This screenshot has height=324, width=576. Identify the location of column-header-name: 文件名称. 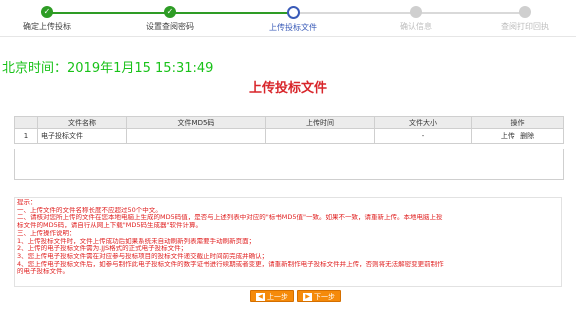
(82, 122).